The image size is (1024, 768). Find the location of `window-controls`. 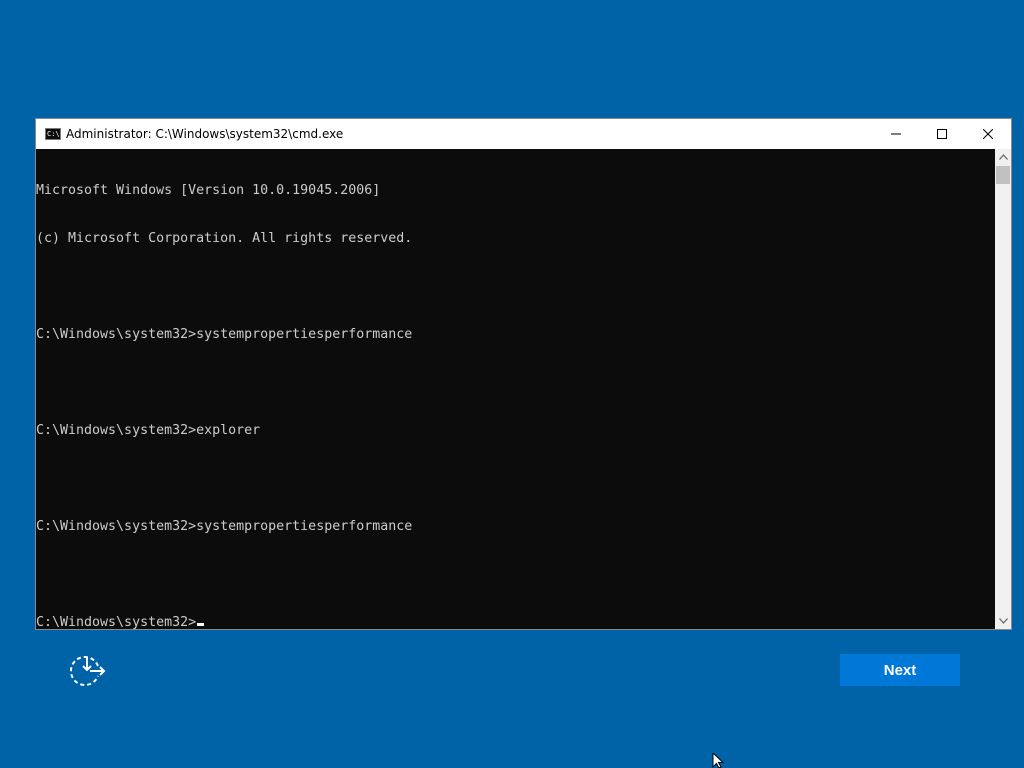

window-controls is located at coordinates (942, 134).